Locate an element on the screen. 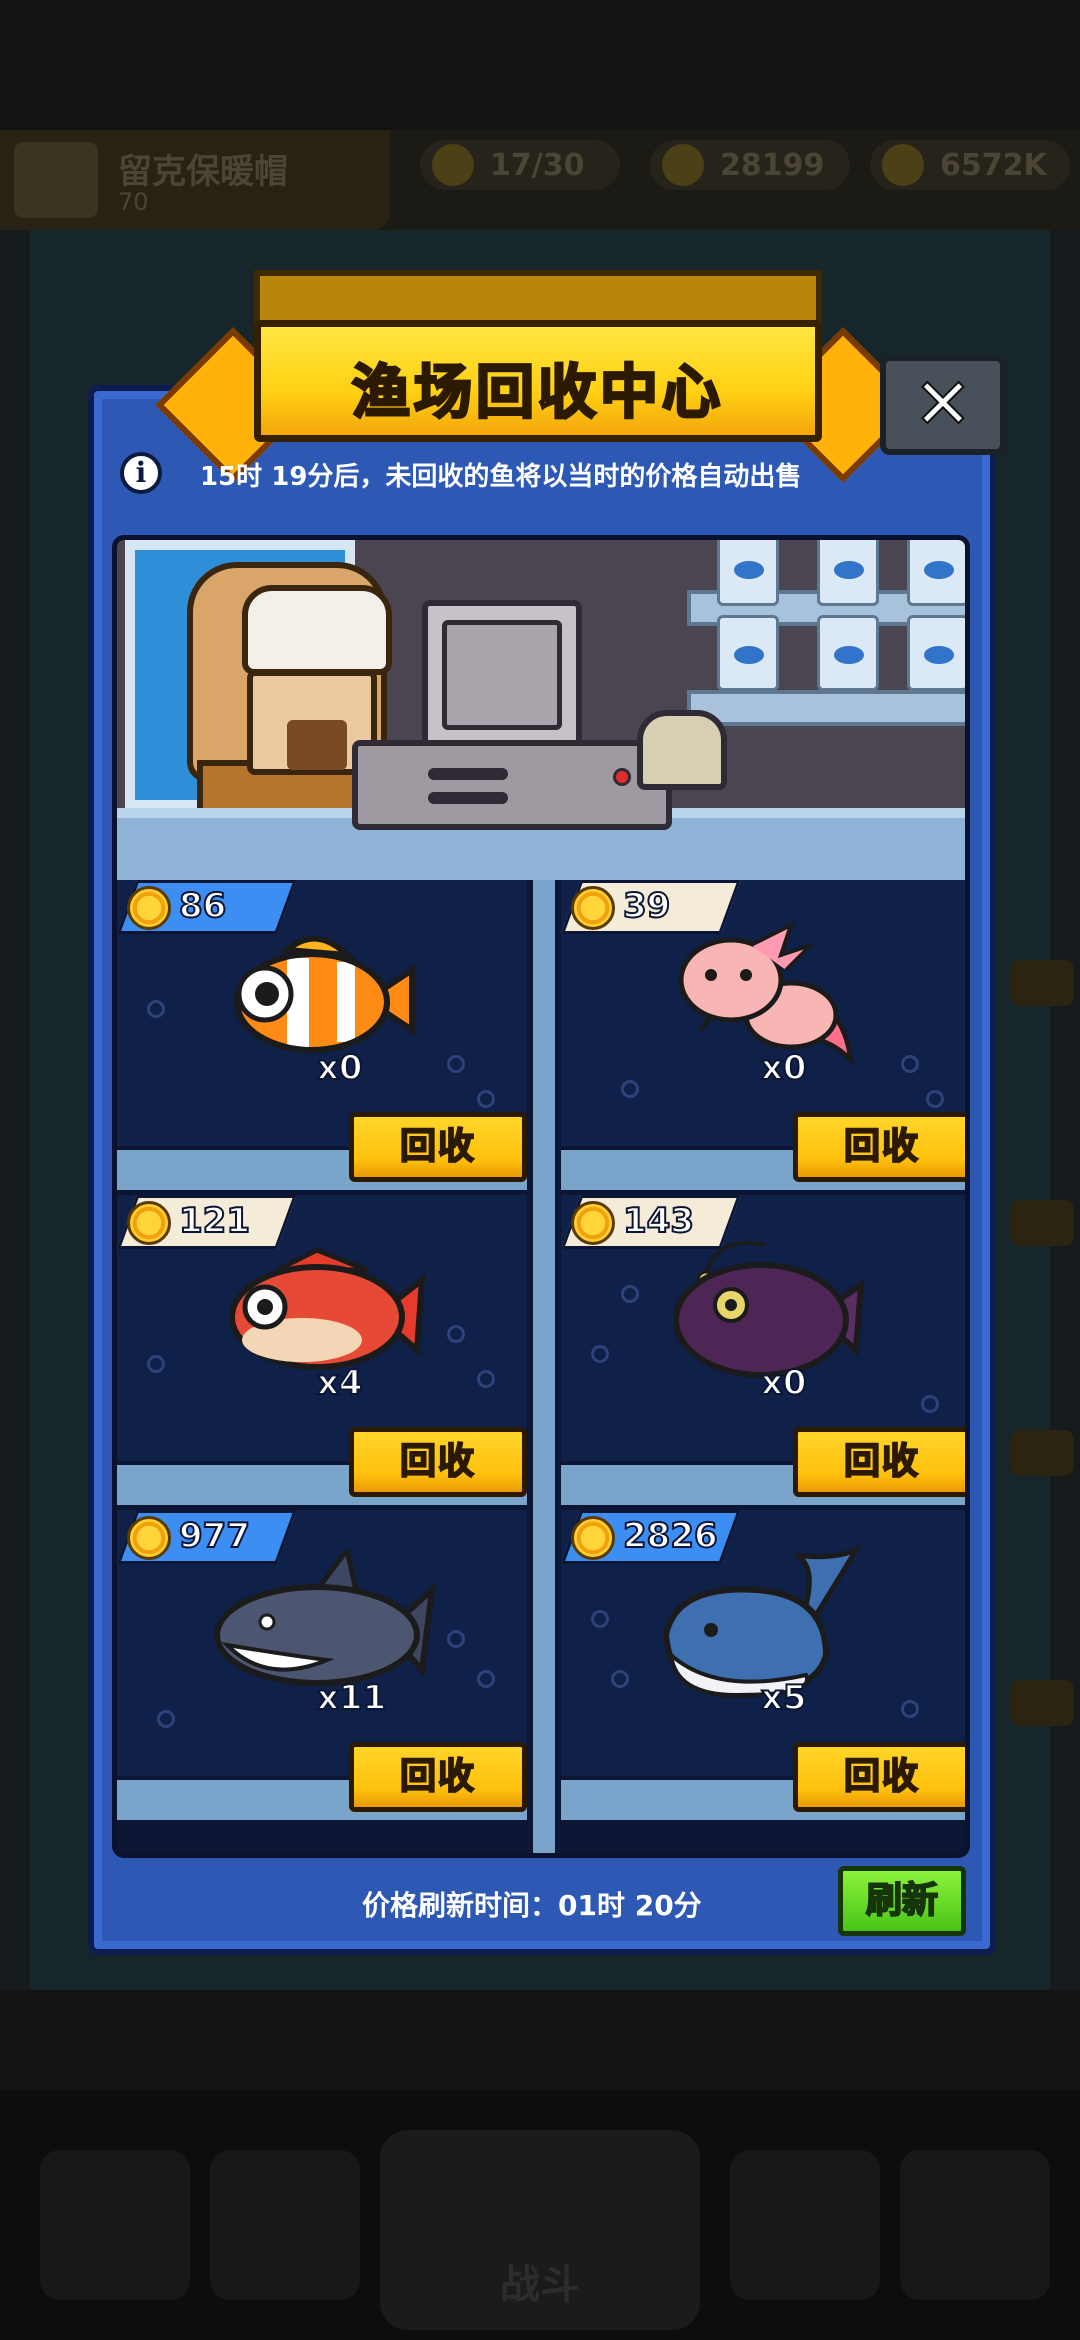  cash-register is located at coordinates (512, 785).